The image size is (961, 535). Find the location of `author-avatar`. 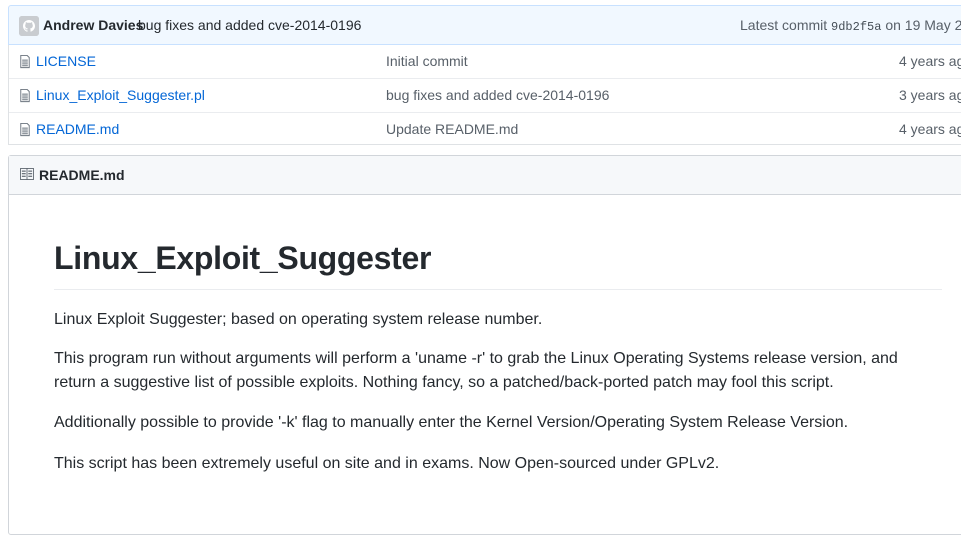

author-avatar is located at coordinates (29, 26).